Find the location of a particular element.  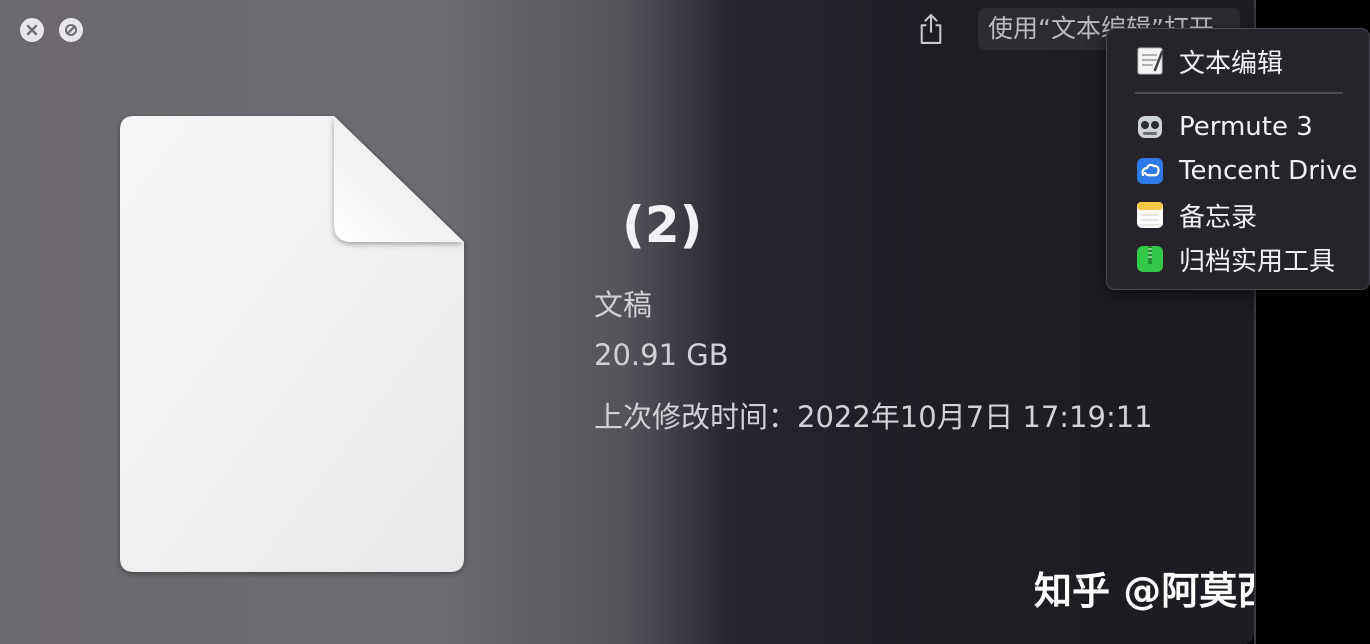

menu-item-archive-utility: 归档实用工具 is located at coordinates (1238, 259).